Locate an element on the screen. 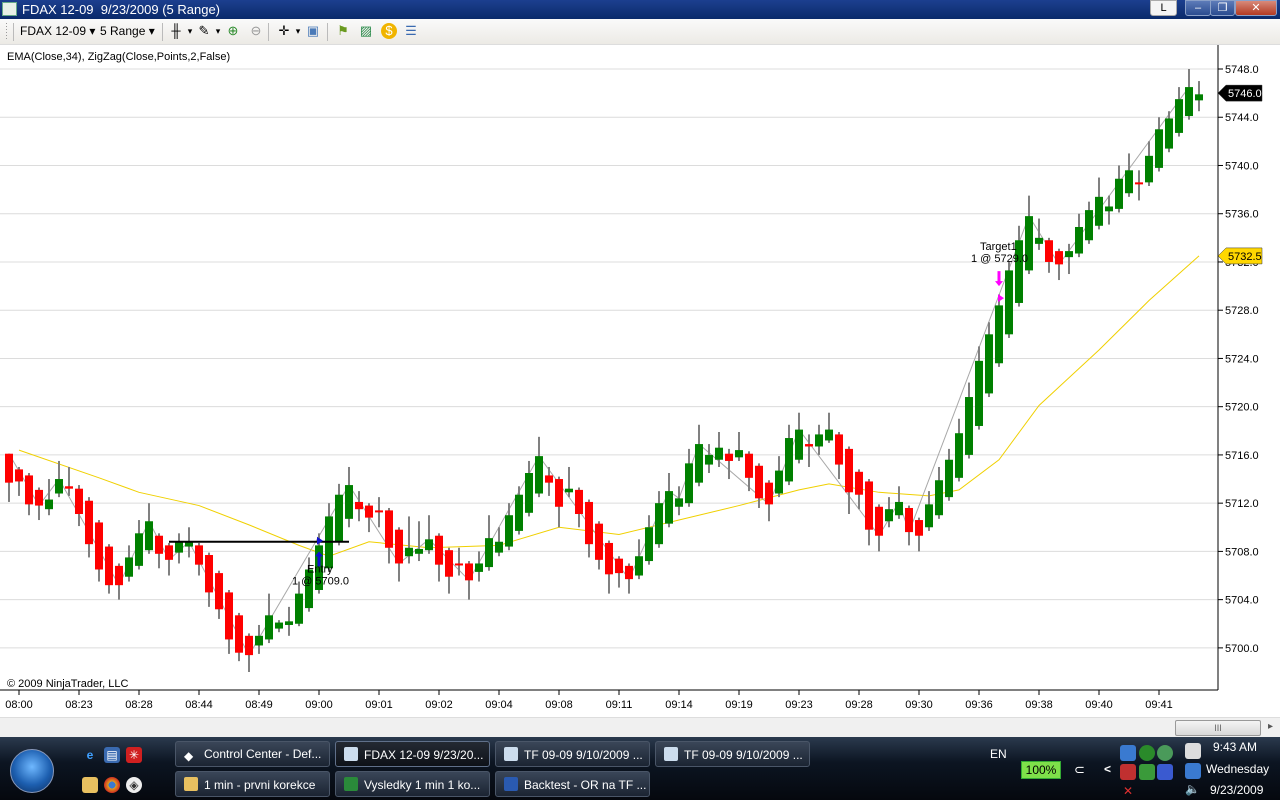 The width and height of the screenshot is (1280, 800). tray-eye-icon is located at coordinates (1147, 753).